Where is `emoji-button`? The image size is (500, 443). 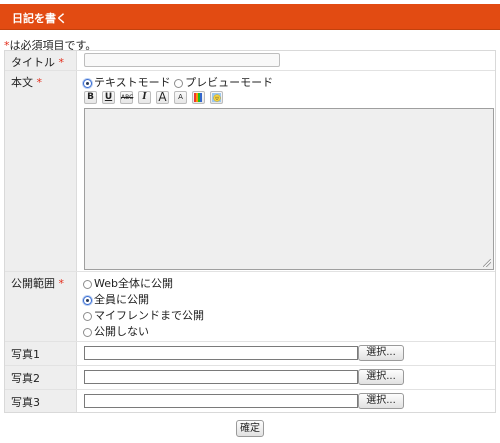
emoji-button is located at coordinates (216, 97).